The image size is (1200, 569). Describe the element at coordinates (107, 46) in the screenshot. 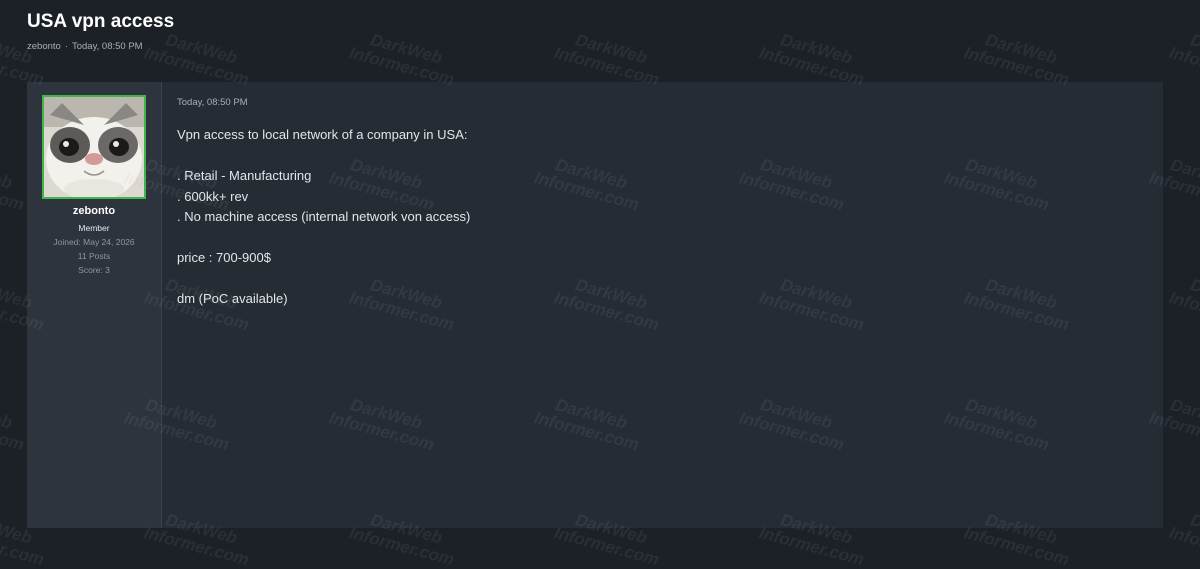

I see `thread-timestamp: Today, 08:50 PM` at that location.